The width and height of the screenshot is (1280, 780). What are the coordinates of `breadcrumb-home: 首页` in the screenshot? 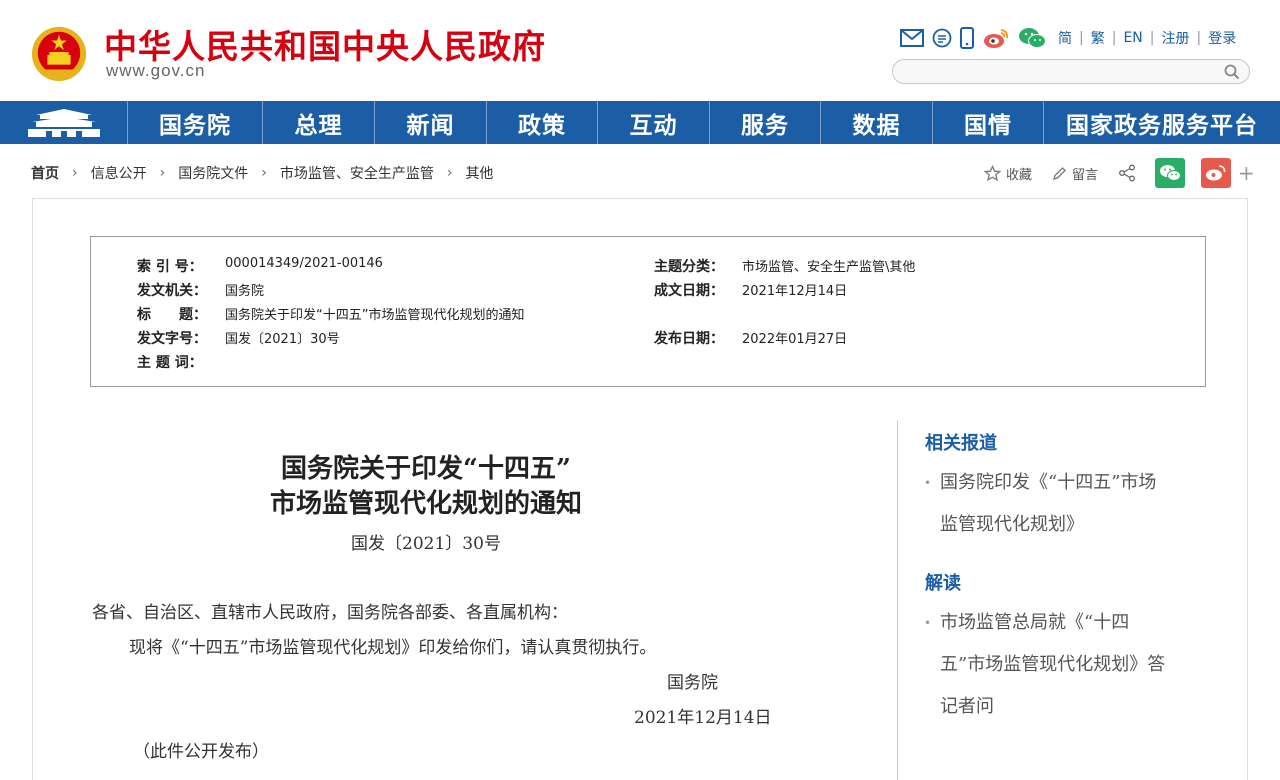 It's located at (45, 173).